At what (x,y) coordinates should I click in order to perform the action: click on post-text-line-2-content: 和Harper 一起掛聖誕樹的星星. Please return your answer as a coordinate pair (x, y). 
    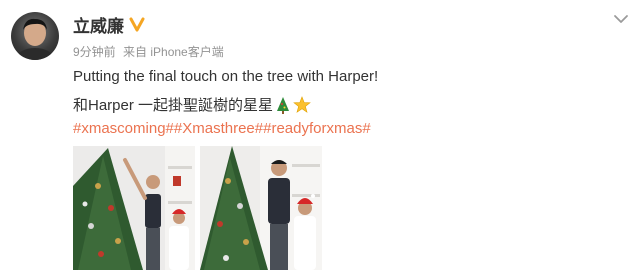
    Looking at the image, I should click on (173, 105).